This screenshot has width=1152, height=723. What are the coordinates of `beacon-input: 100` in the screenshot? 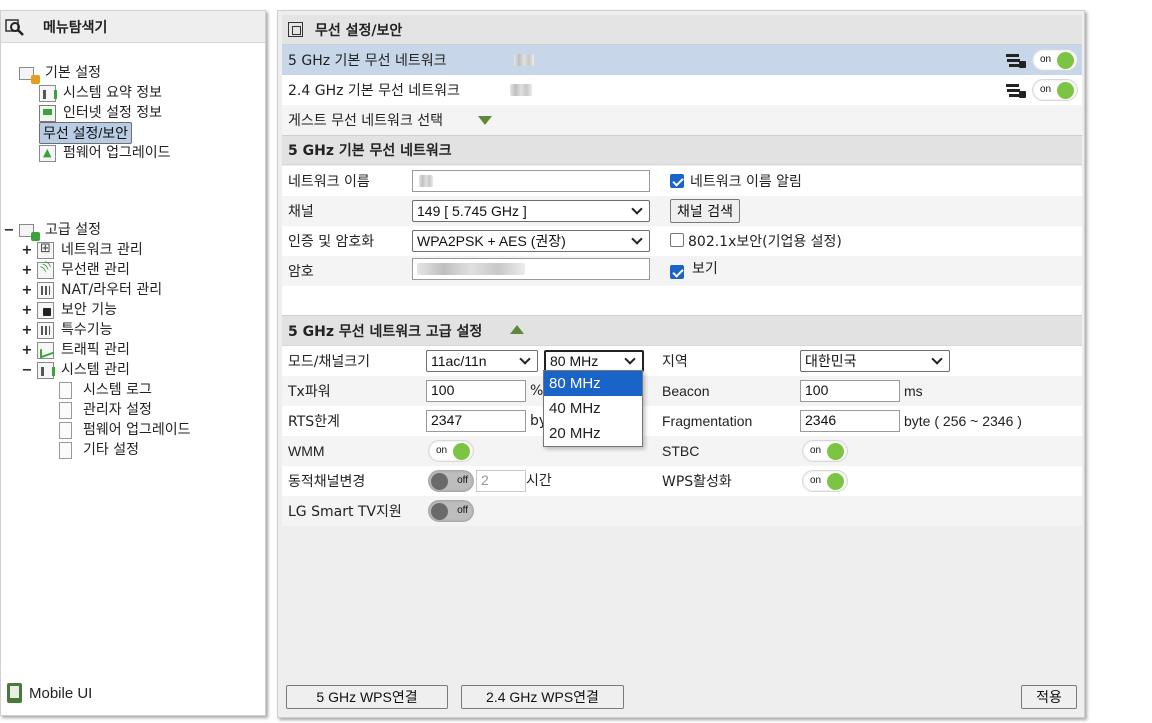 It's located at (850, 391).